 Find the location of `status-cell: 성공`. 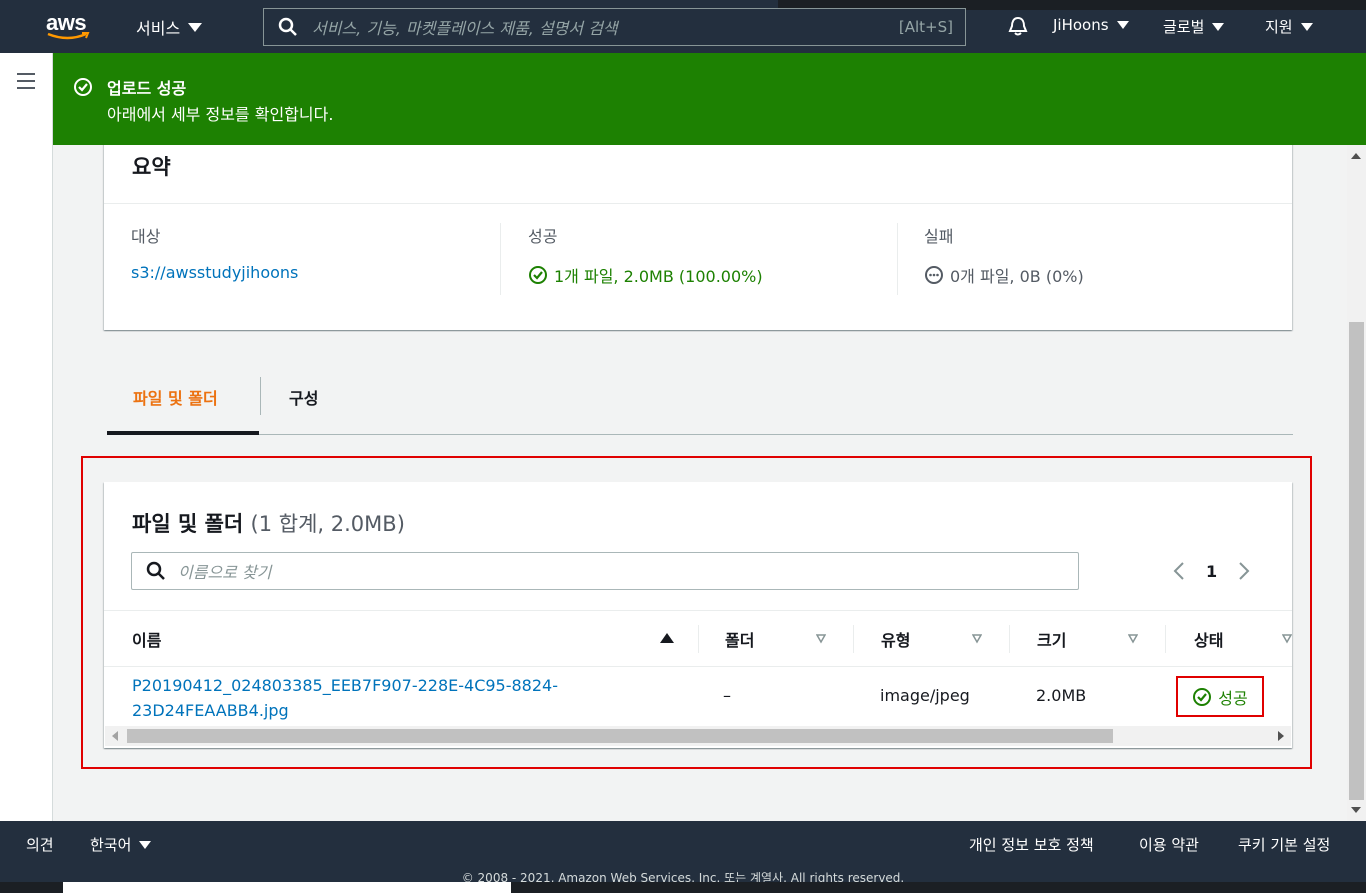

status-cell: 성공 is located at coordinates (1220, 696).